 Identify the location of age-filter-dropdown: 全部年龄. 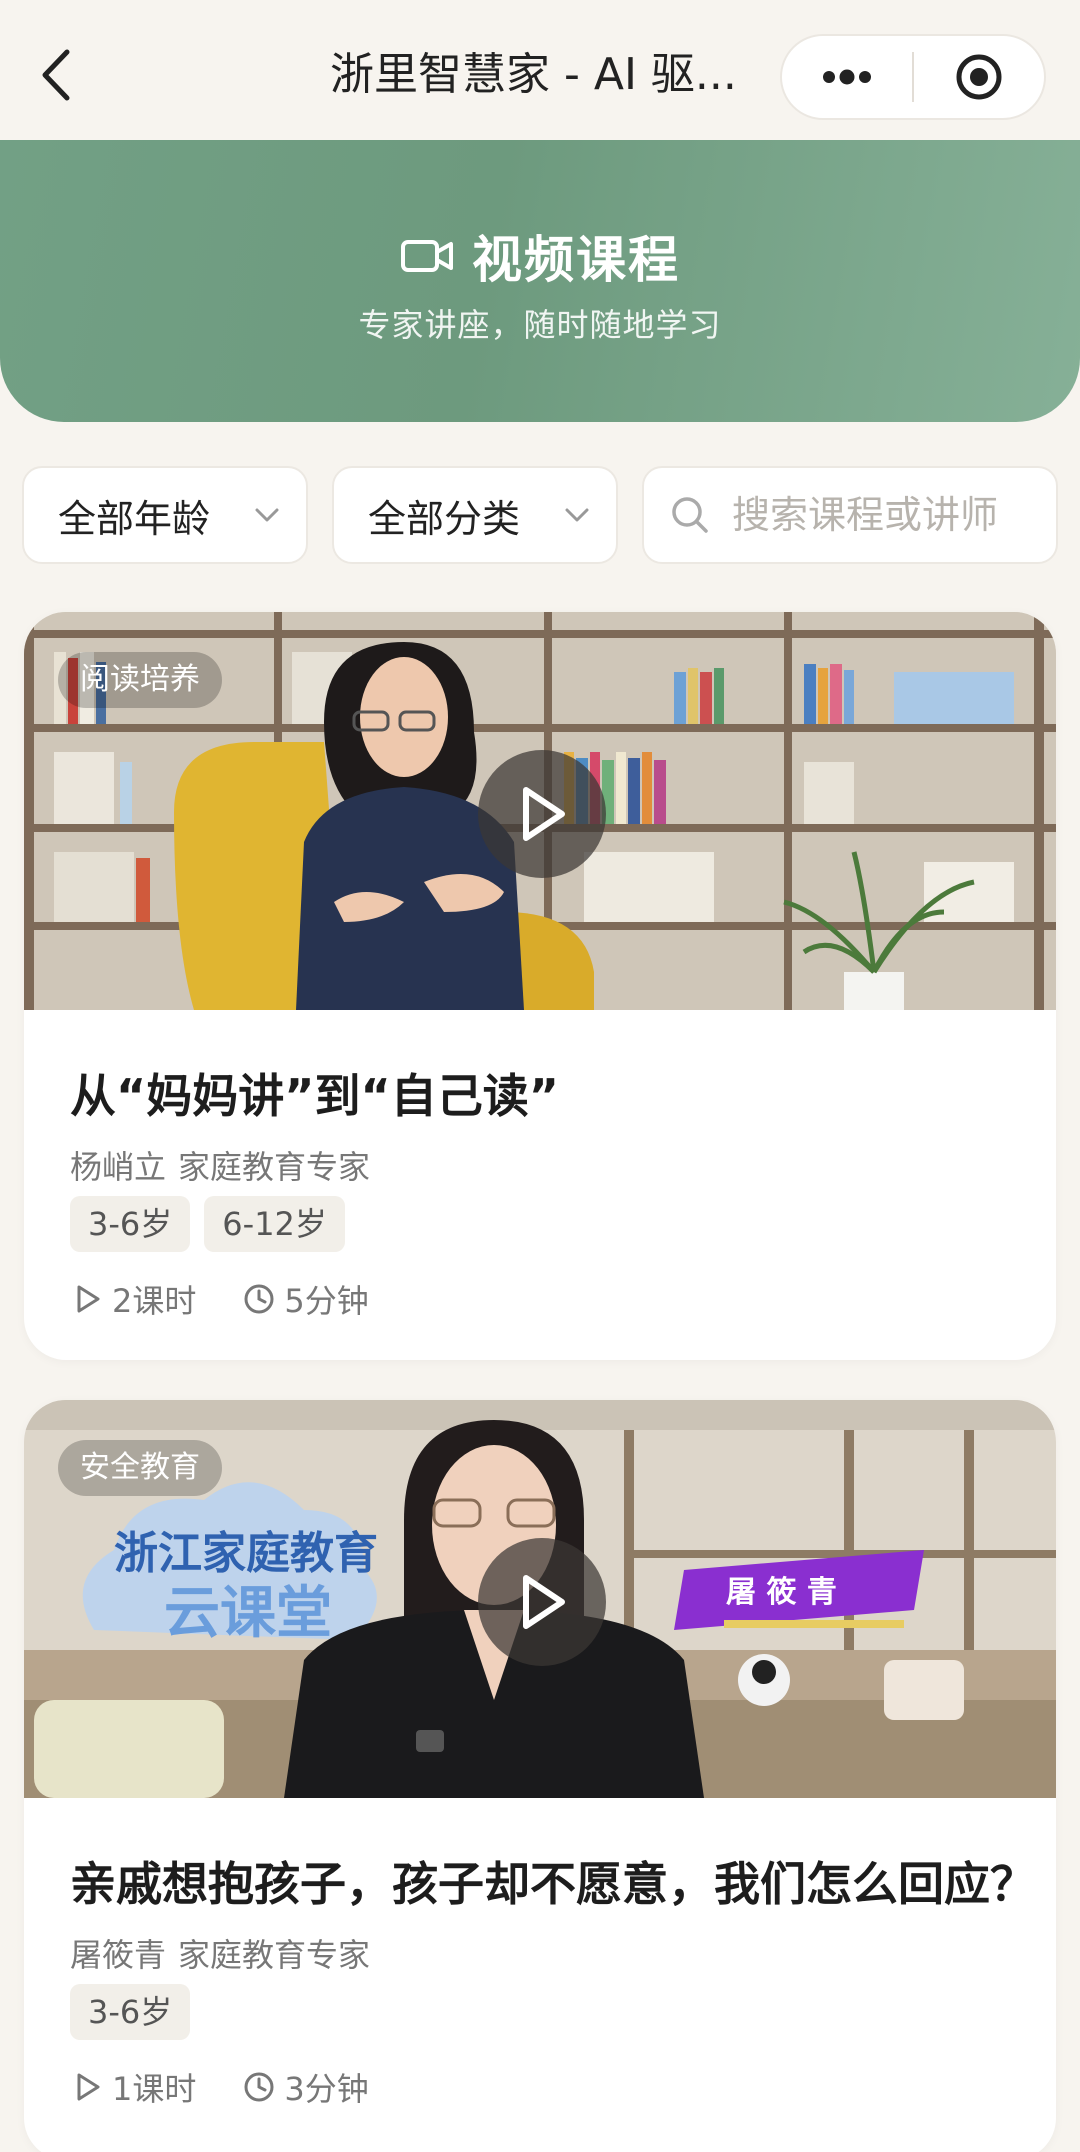
(165, 515).